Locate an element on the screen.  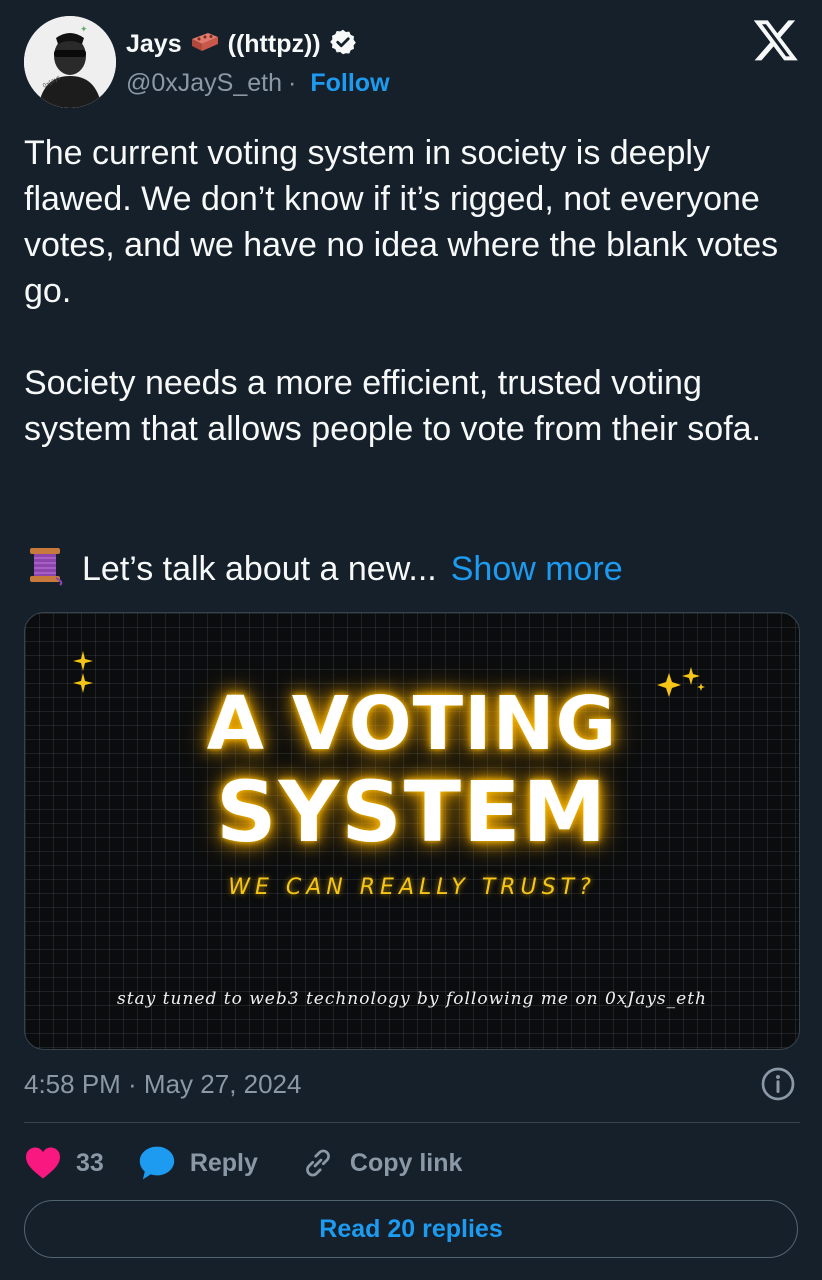
read-replies-button: Read 20 replies is located at coordinates (411, 1229).